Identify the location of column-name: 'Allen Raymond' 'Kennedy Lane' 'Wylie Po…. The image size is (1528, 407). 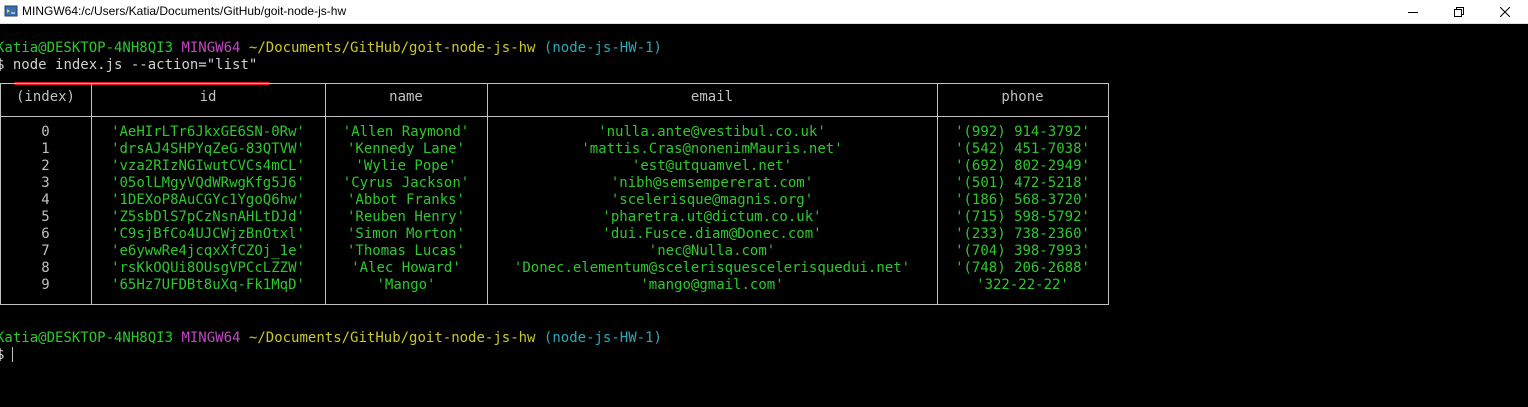
(406, 209).